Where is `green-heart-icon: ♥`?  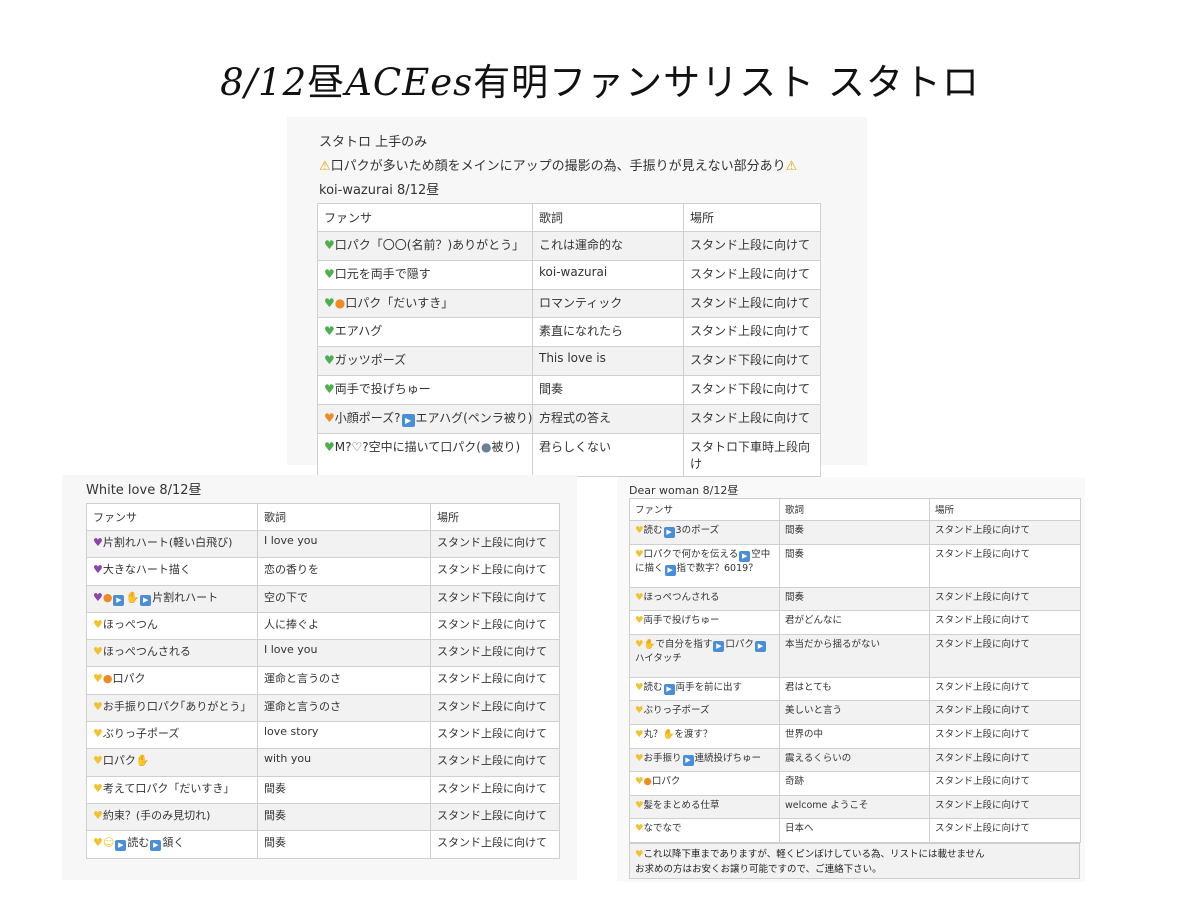
green-heart-icon: ♥ is located at coordinates (329, 388).